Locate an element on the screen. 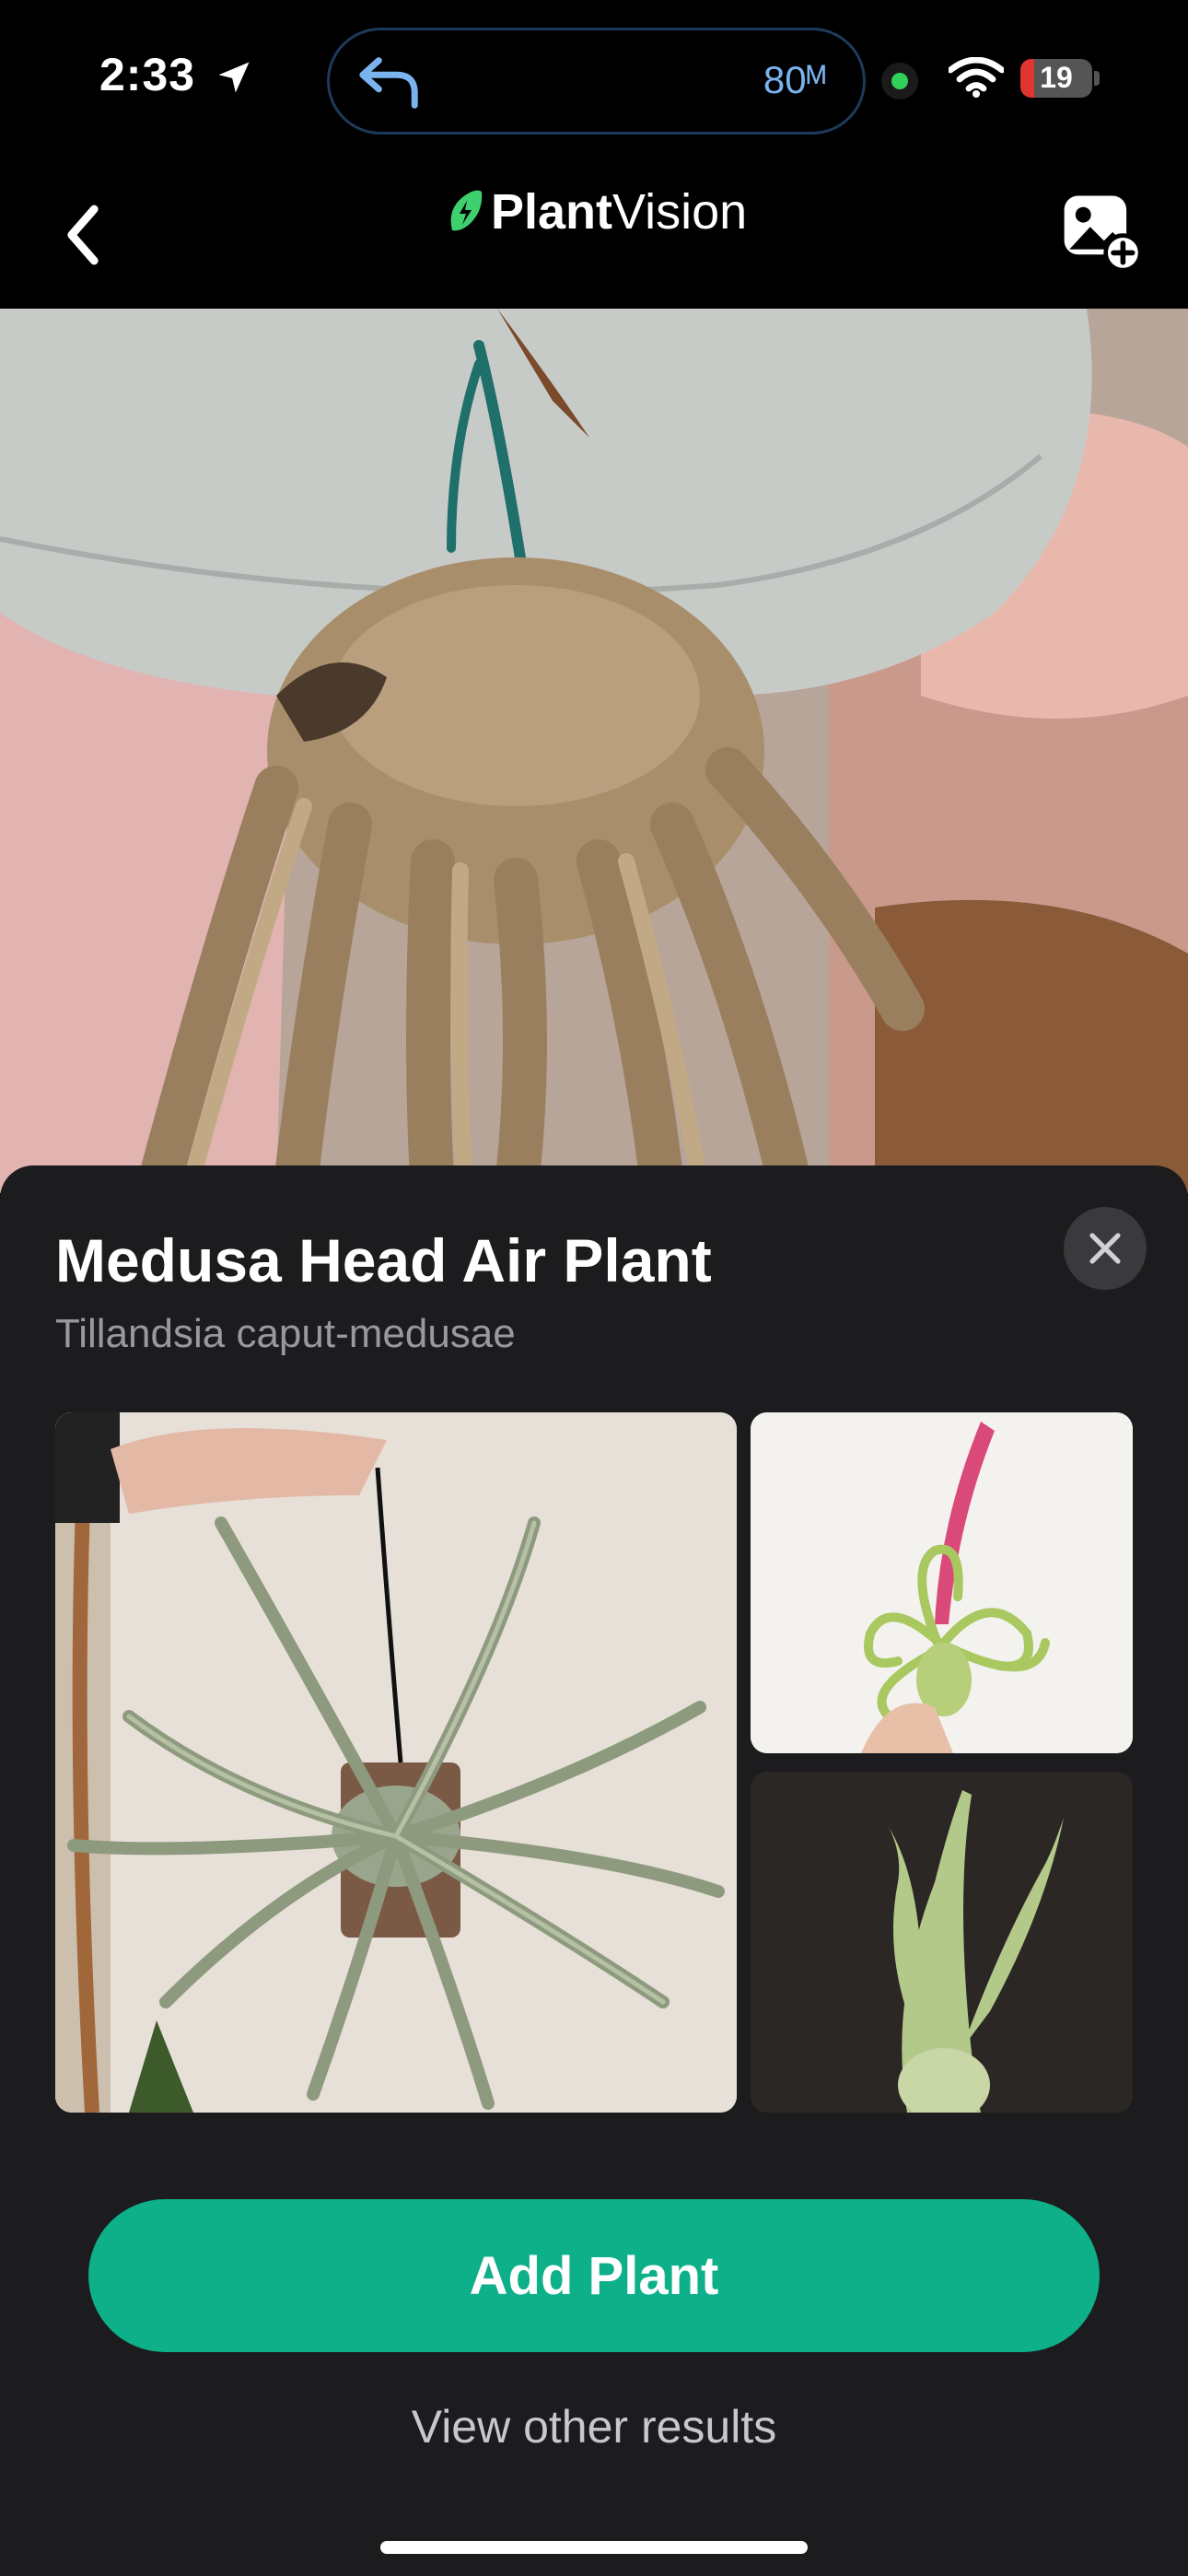 This screenshot has height=2576, width=1188. chevron-left-icon is located at coordinates (83, 235).